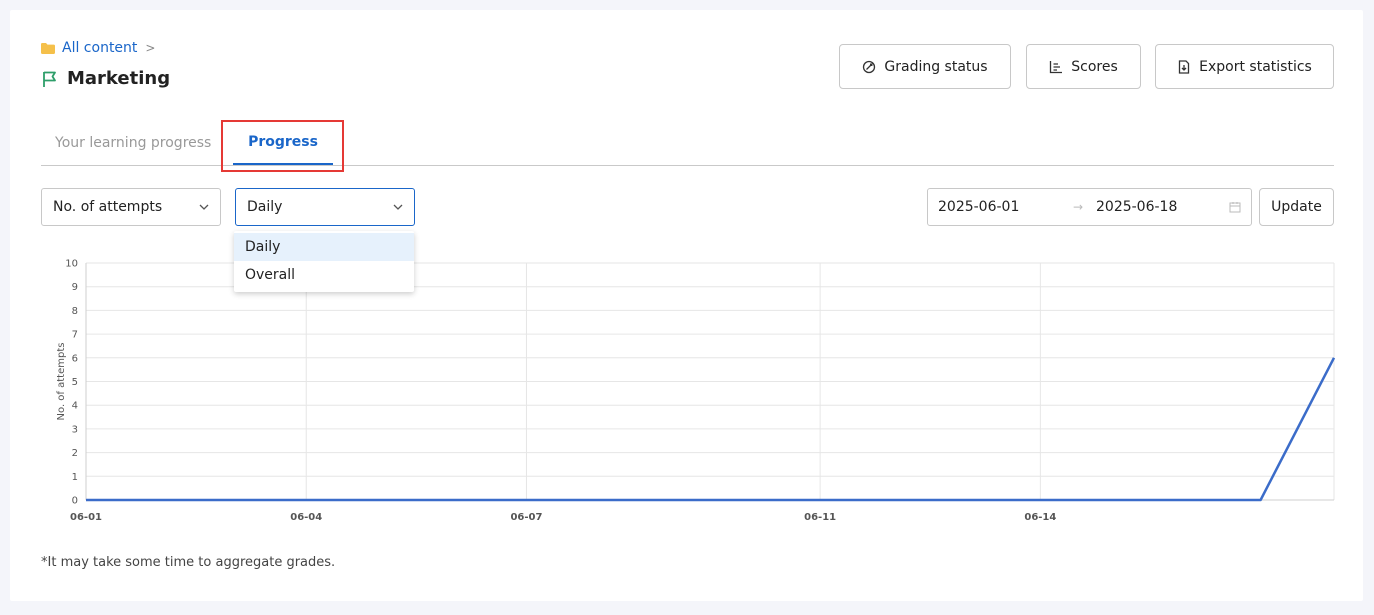 This screenshot has height=615, width=1374. I want to click on x-tick-label: 06-01, so click(86, 517).